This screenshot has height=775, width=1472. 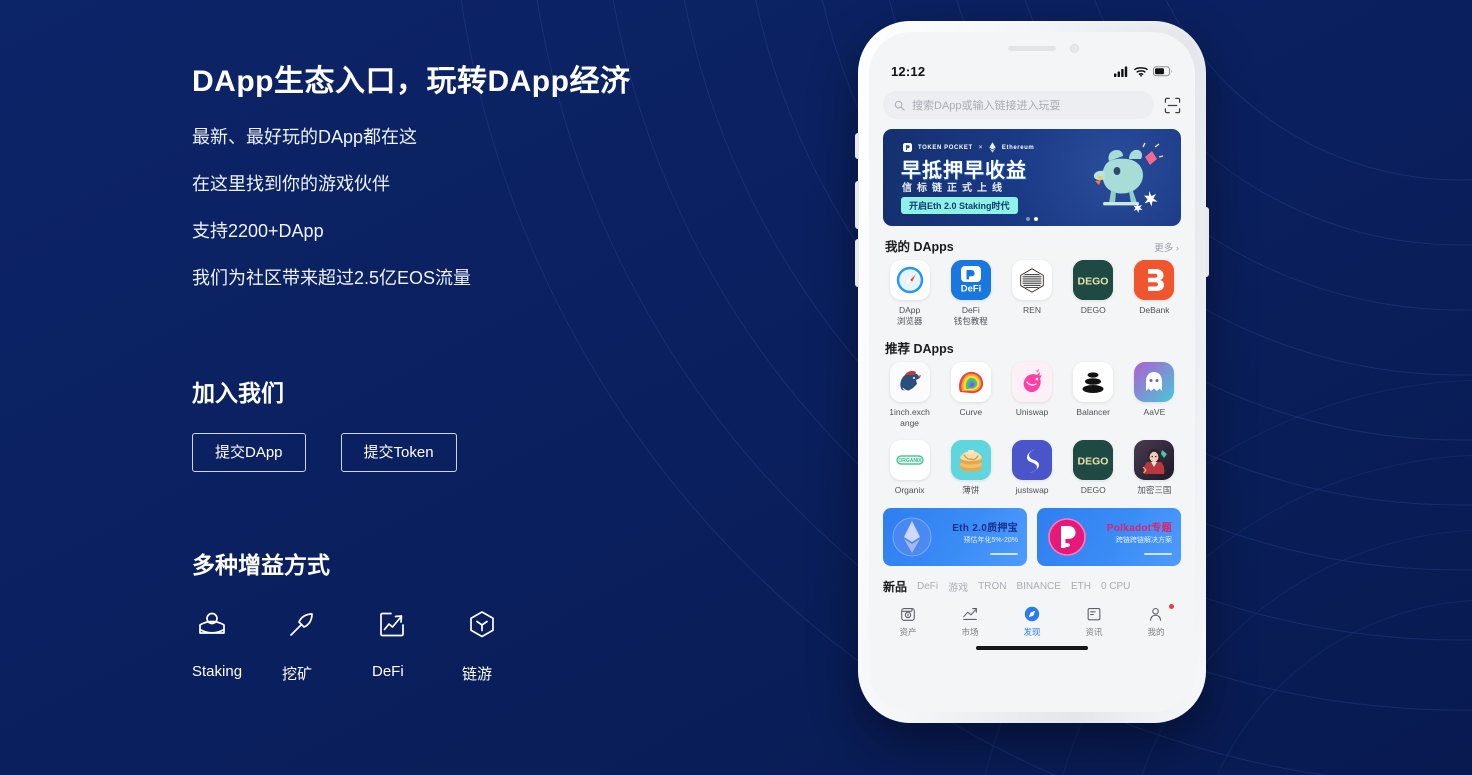 I want to click on rhino-mascot-icon, so click(x=1128, y=177).